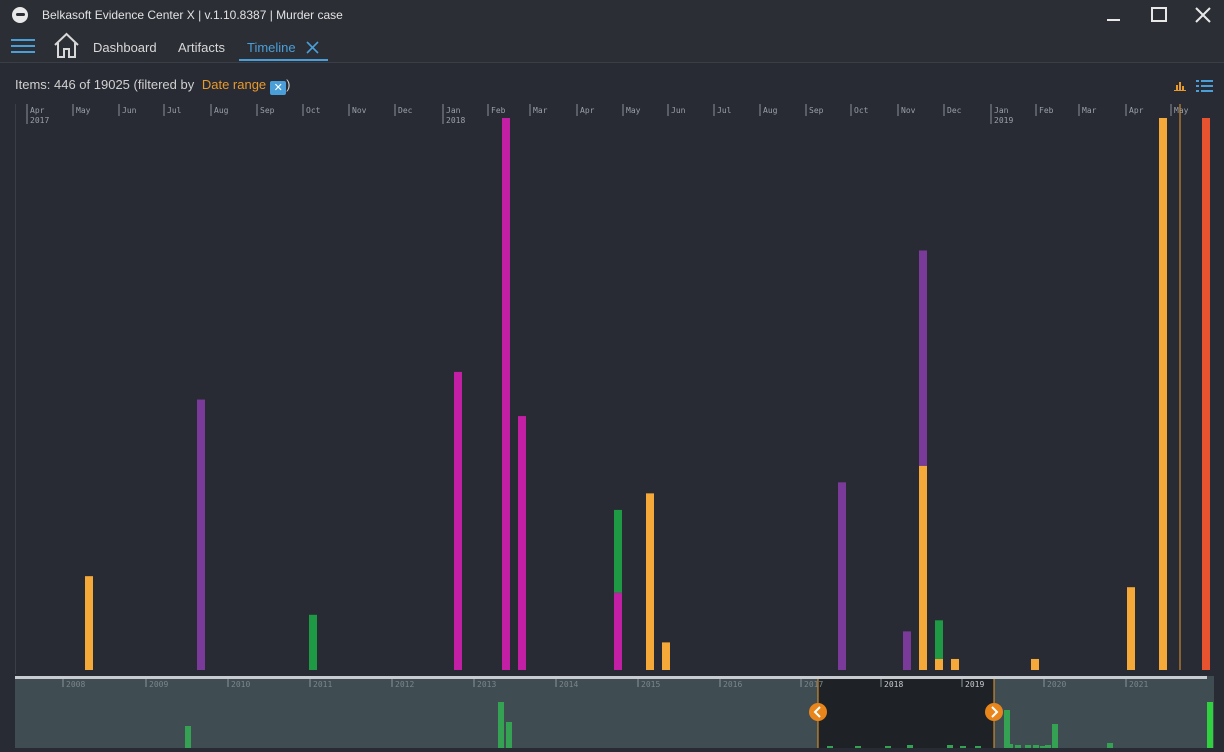 This screenshot has height=752, width=1224. Describe the element at coordinates (1159, 15) in the screenshot. I see `maximize-icon` at that location.